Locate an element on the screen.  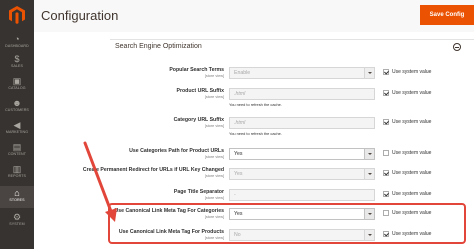
field-label: Category URL Suffix [store view] is located at coordinates (149, 123).